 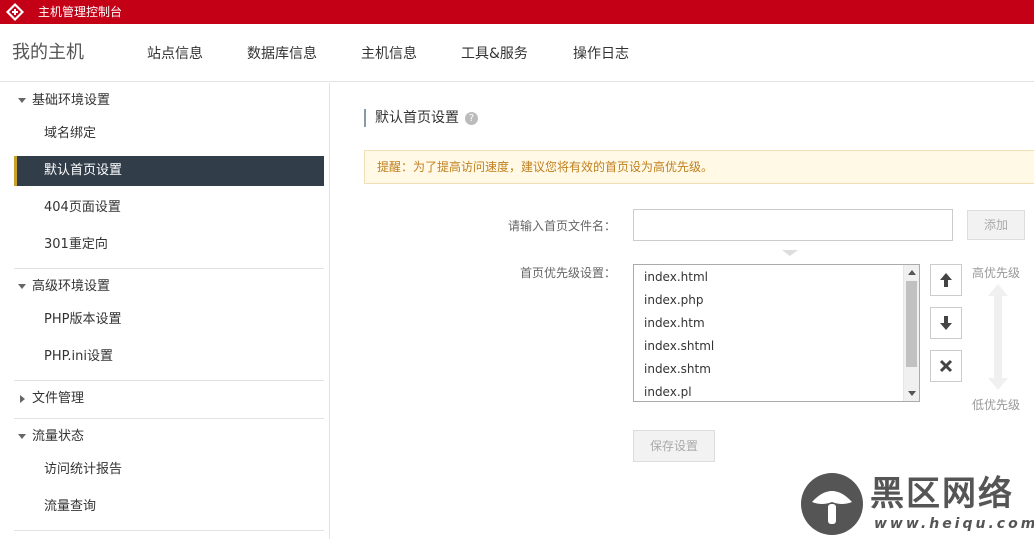 What do you see at coordinates (996, 405) in the screenshot?
I see `low-priority-label: 低优先级` at bounding box center [996, 405].